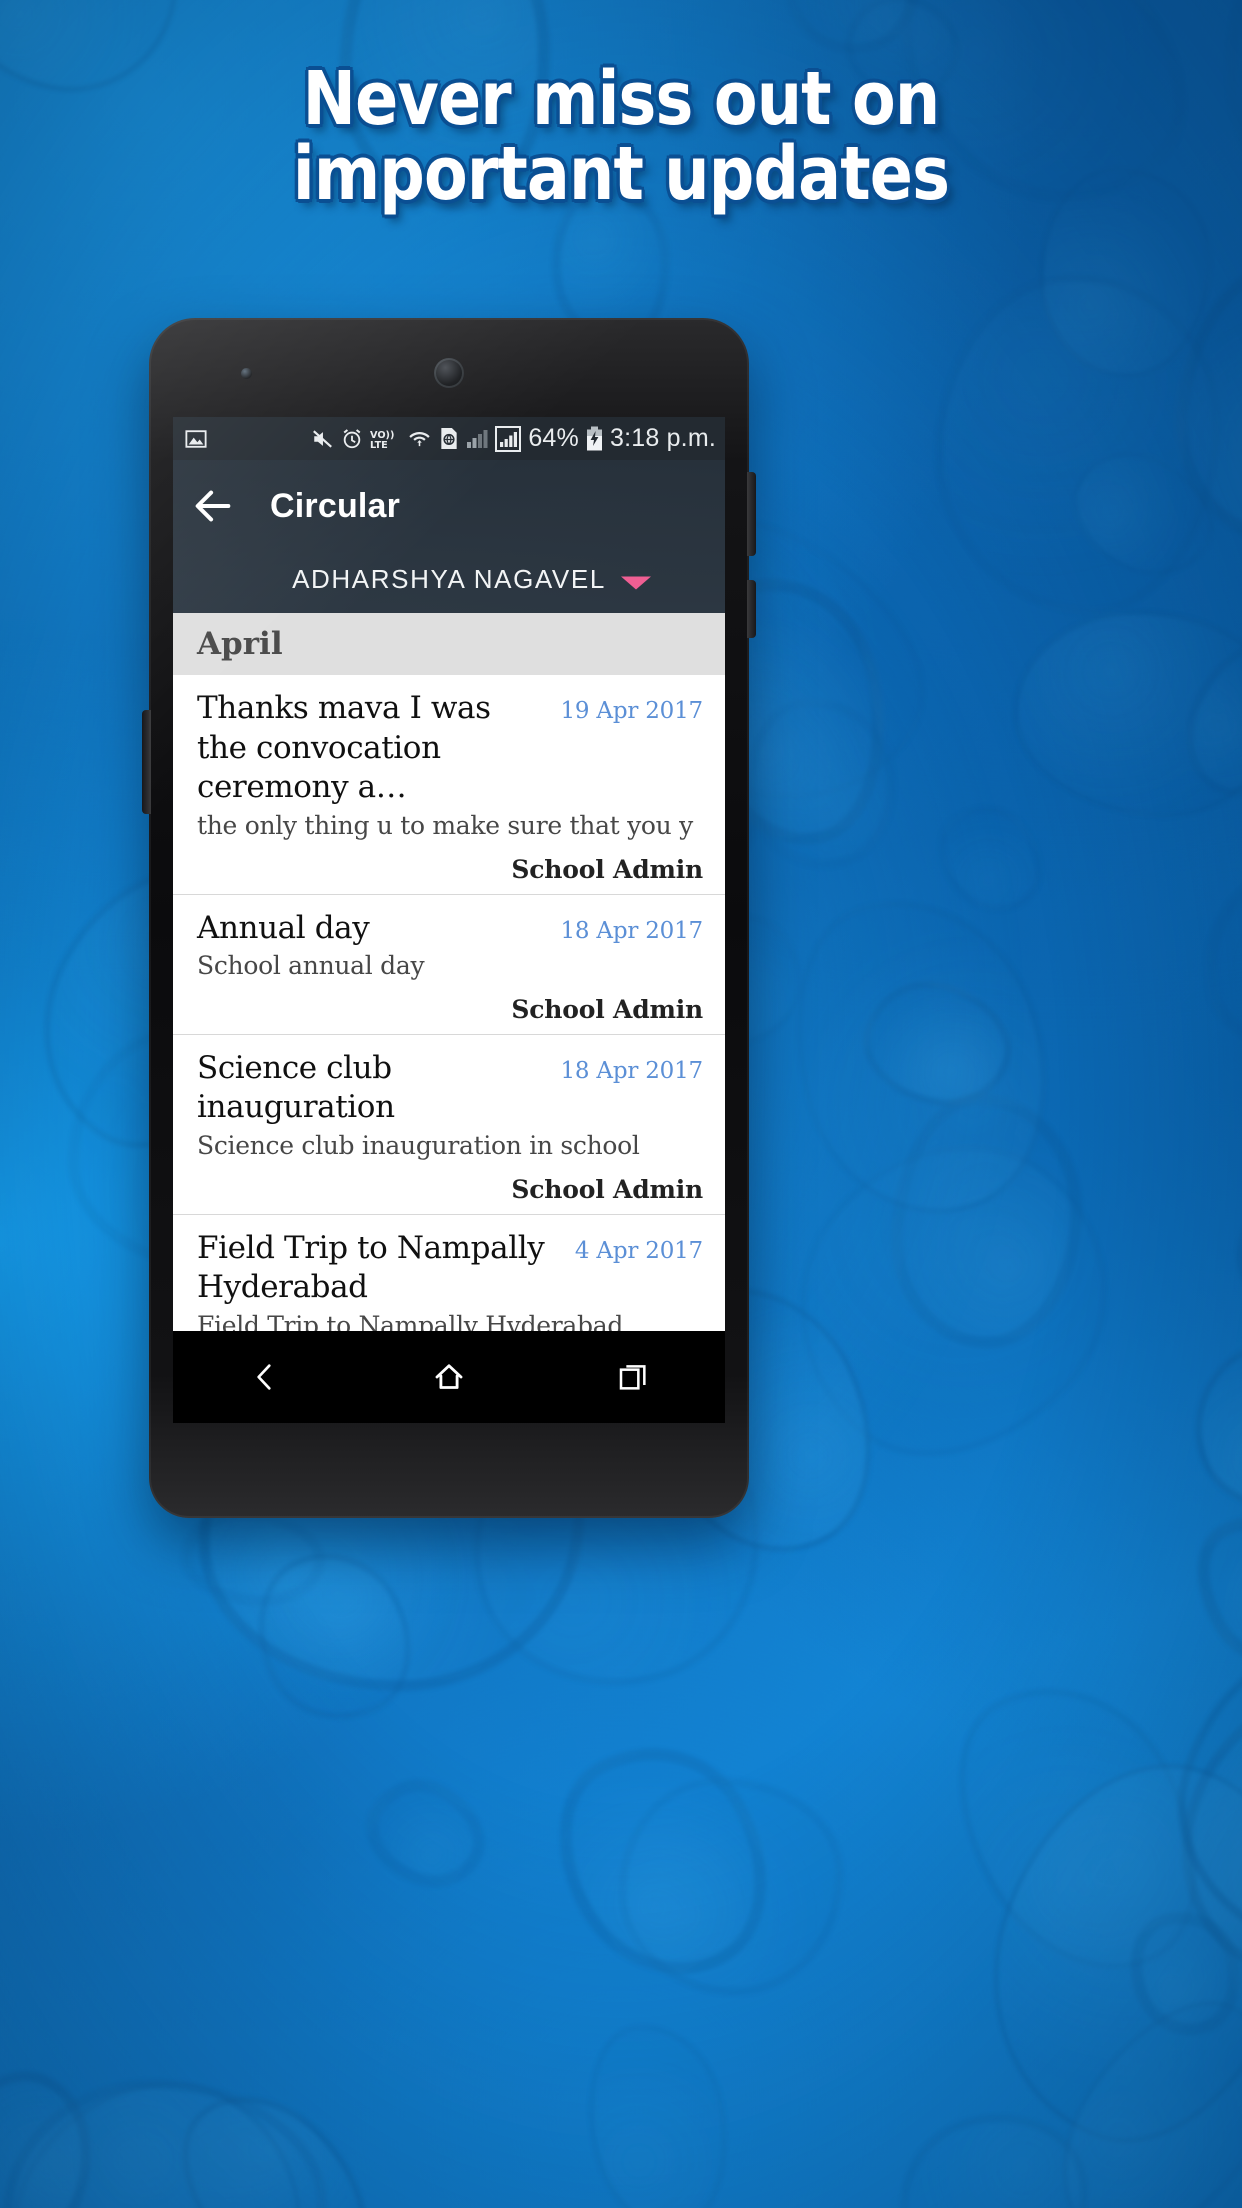 This screenshot has width=1242, height=2208. I want to click on earpiece-speaker, so click(449, 373).